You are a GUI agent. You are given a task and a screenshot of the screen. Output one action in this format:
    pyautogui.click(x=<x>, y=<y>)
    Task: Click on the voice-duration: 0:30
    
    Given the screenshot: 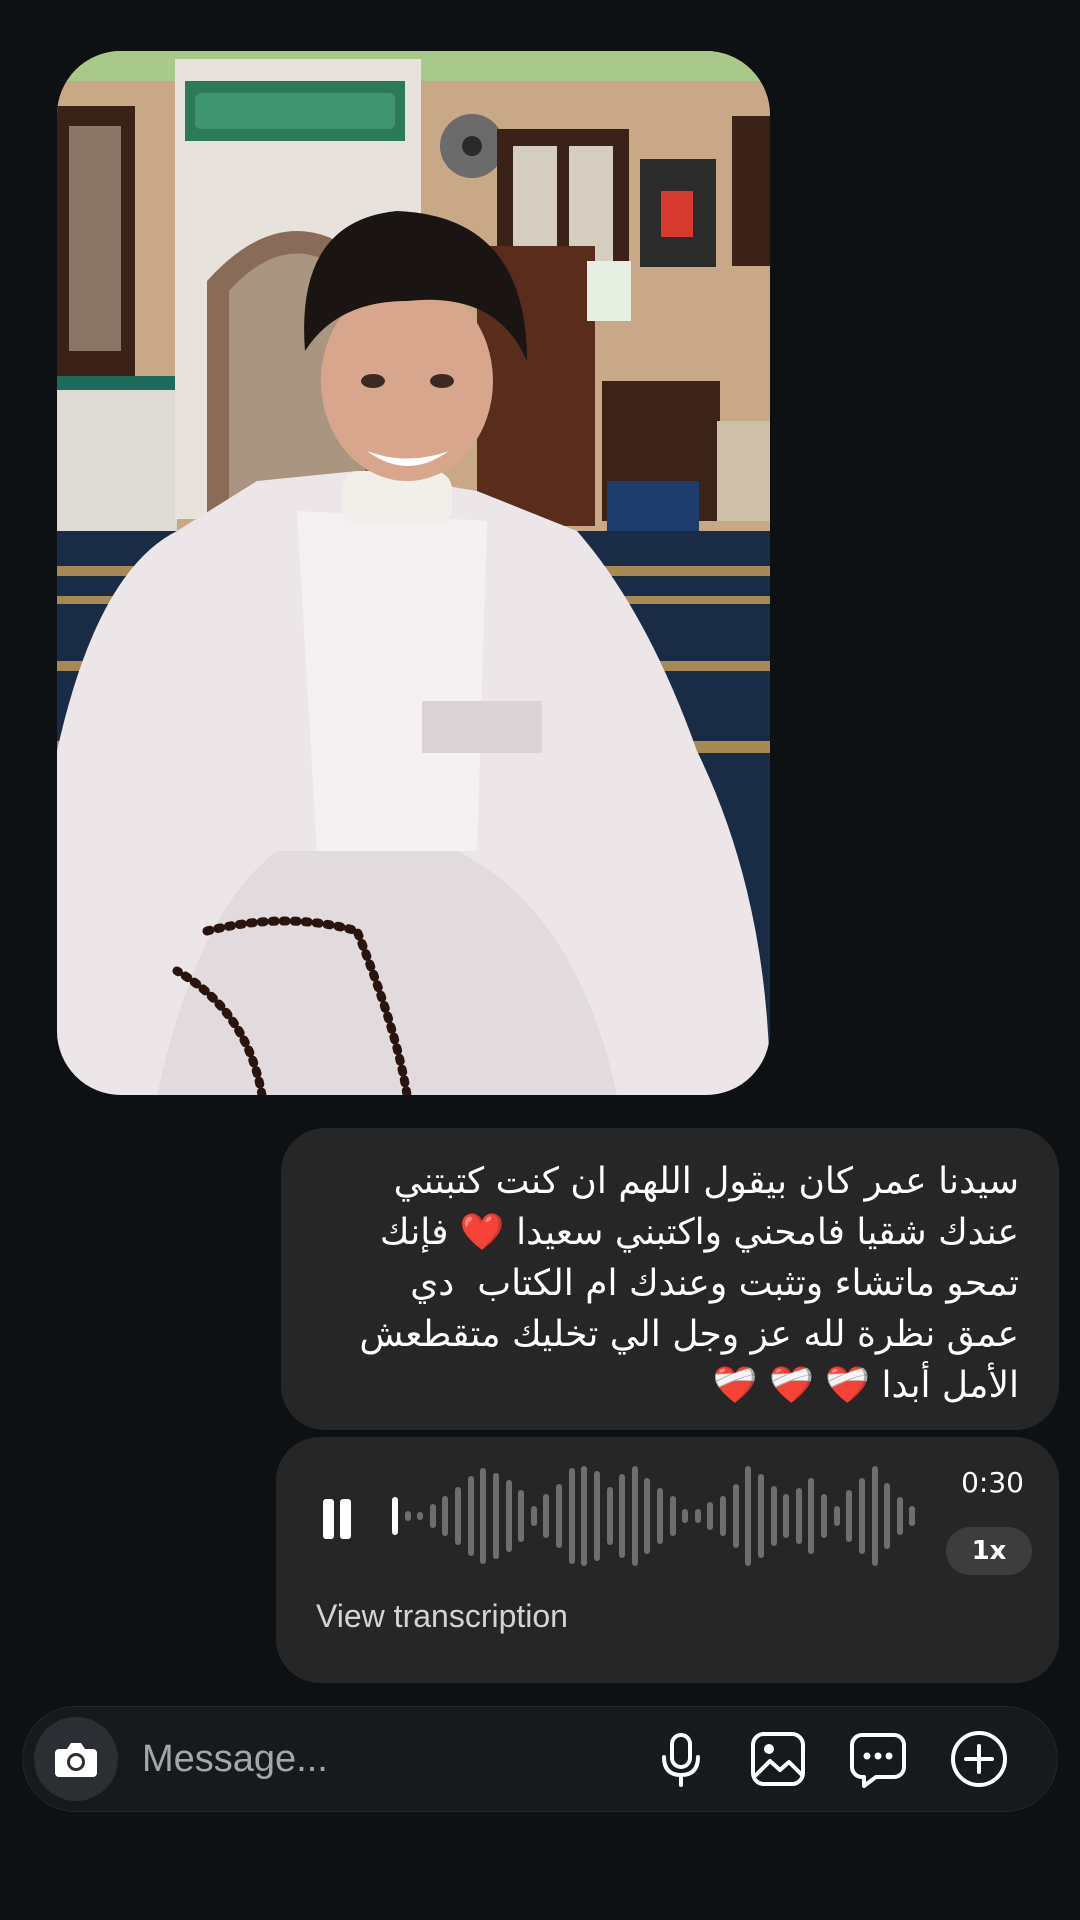 What is the action you would take?
    pyautogui.click(x=992, y=1482)
    